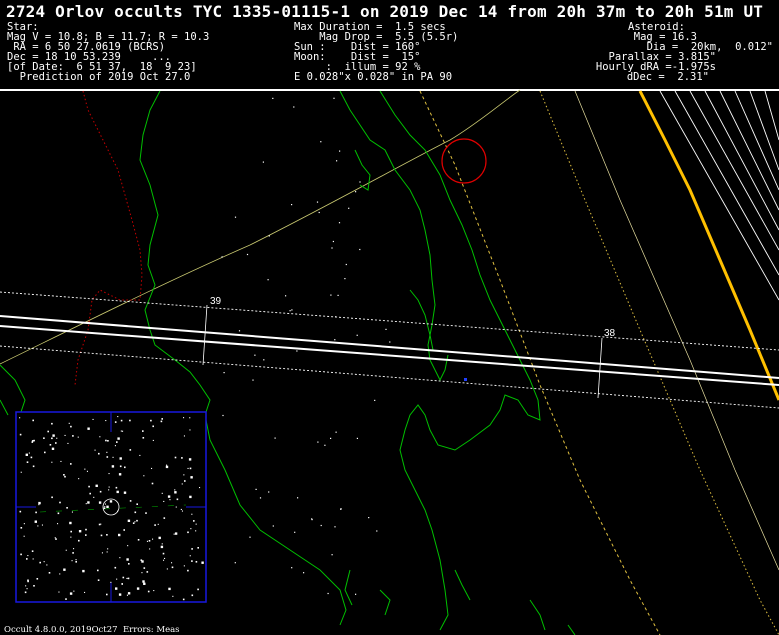 The width and height of the screenshot is (779, 635). What do you see at coordinates (719, 195) in the screenshot?
I see `shadow-limit-fan` at bounding box center [719, 195].